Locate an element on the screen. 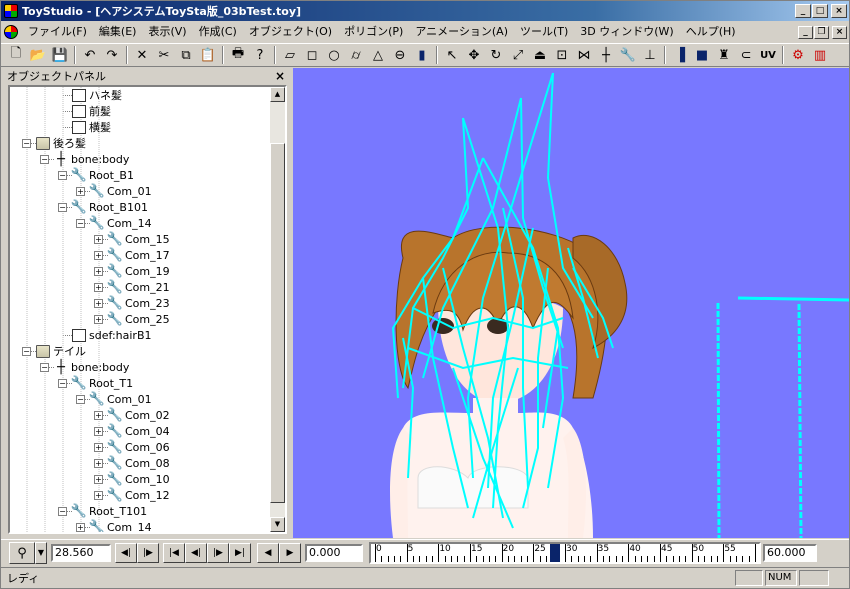  scroll-up-button: ▲ is located at coordinates (277, 94).